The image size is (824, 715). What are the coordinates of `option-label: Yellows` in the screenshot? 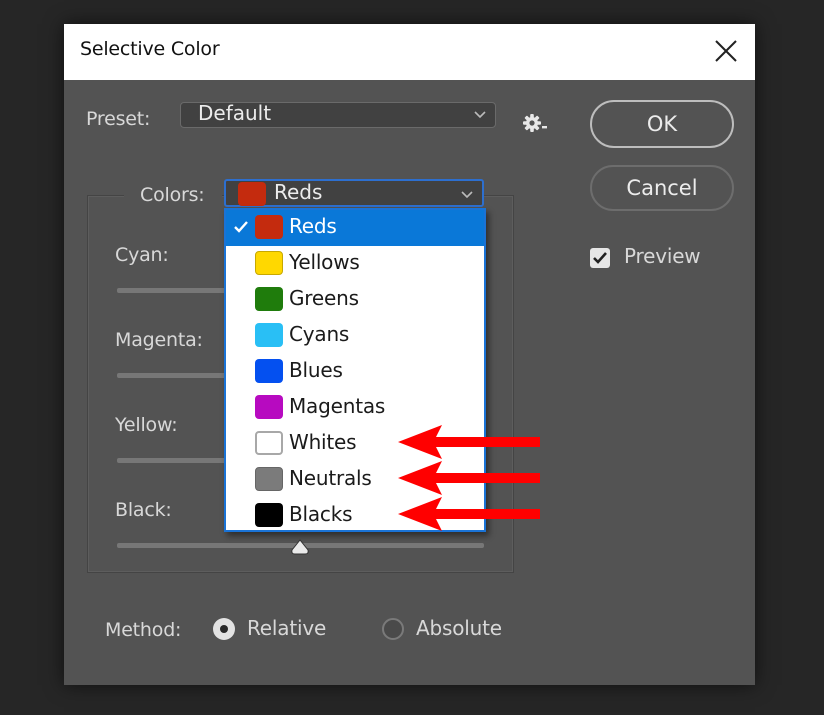 It's located at (324, 262).